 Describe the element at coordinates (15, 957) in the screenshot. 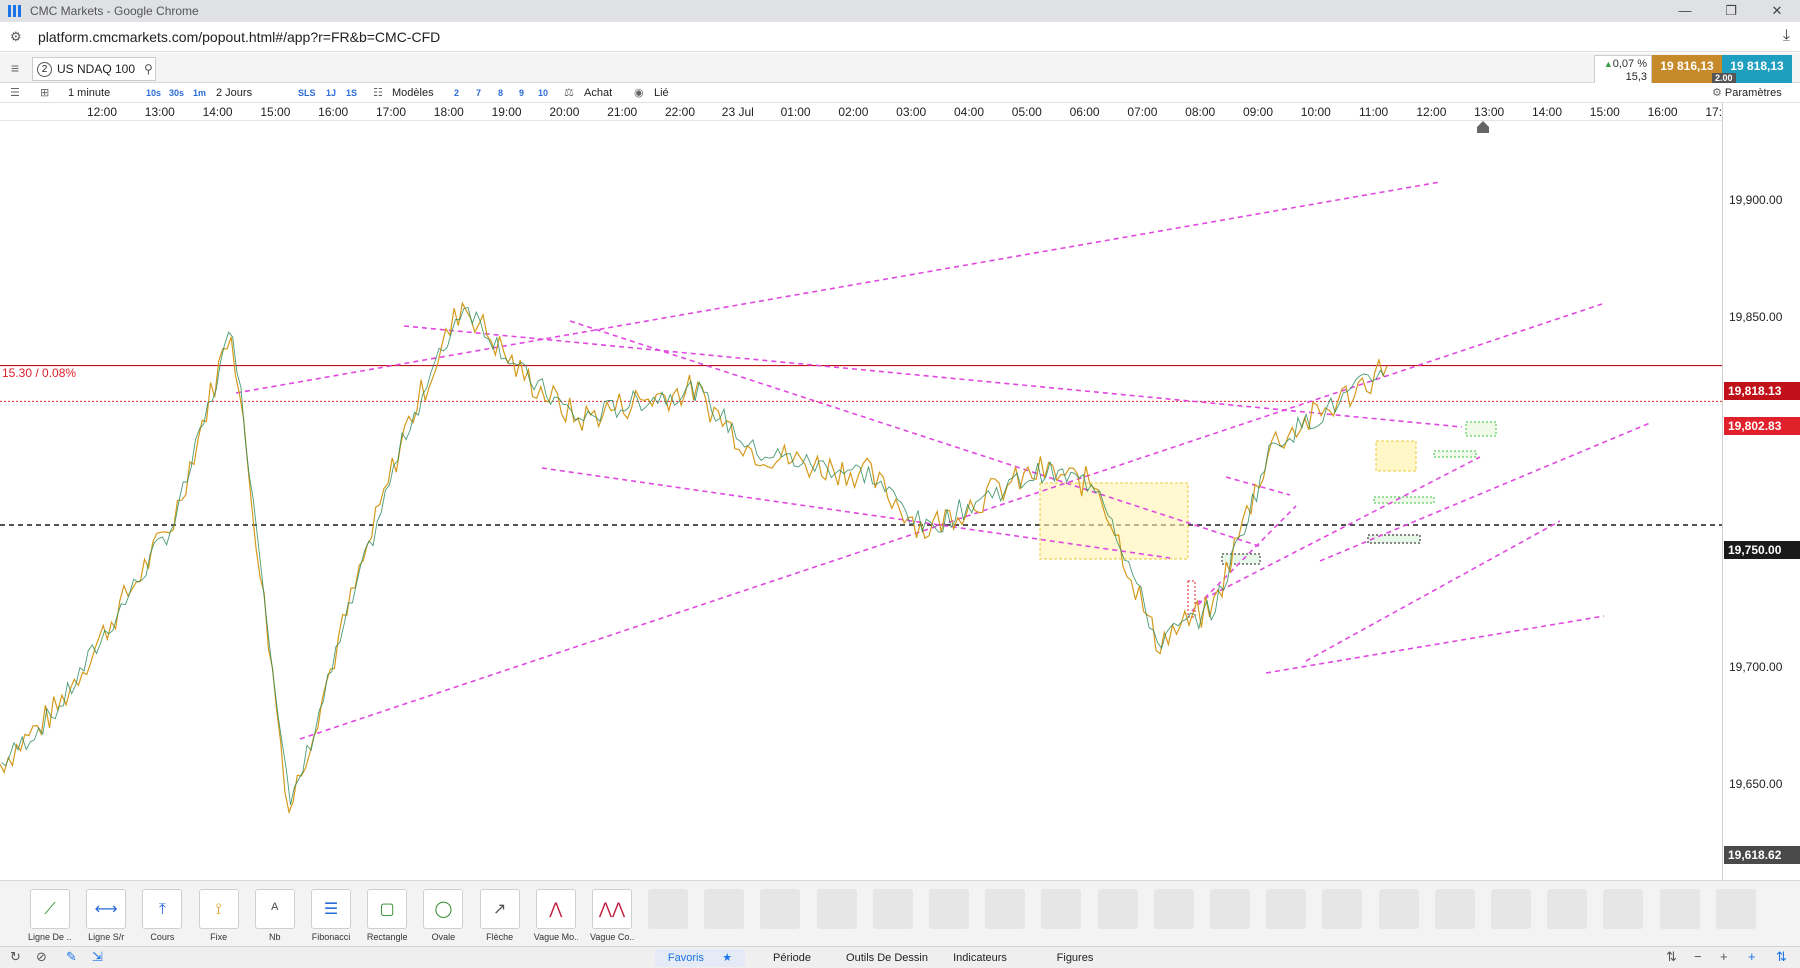

I see `refresh-icon: ↻` at that location.